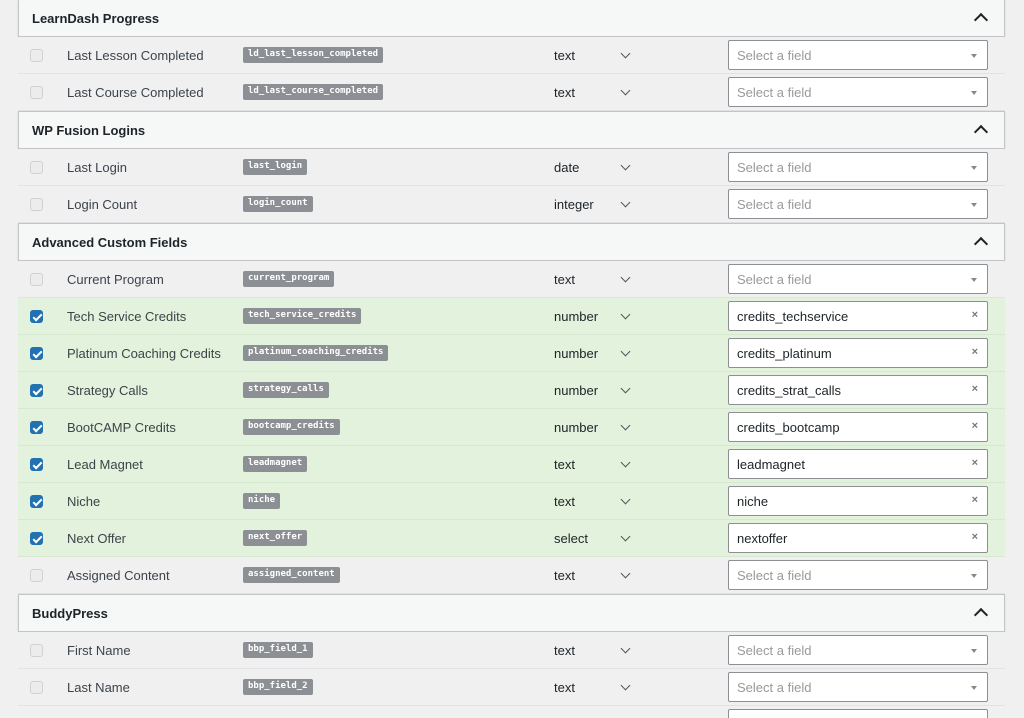 The width and height of the screenshot is (1024, 718). Describe the element at coordinates (511, 650) in the screenshot. I see `field-row: First Name bbp_field_1 text Select a field` at that location.